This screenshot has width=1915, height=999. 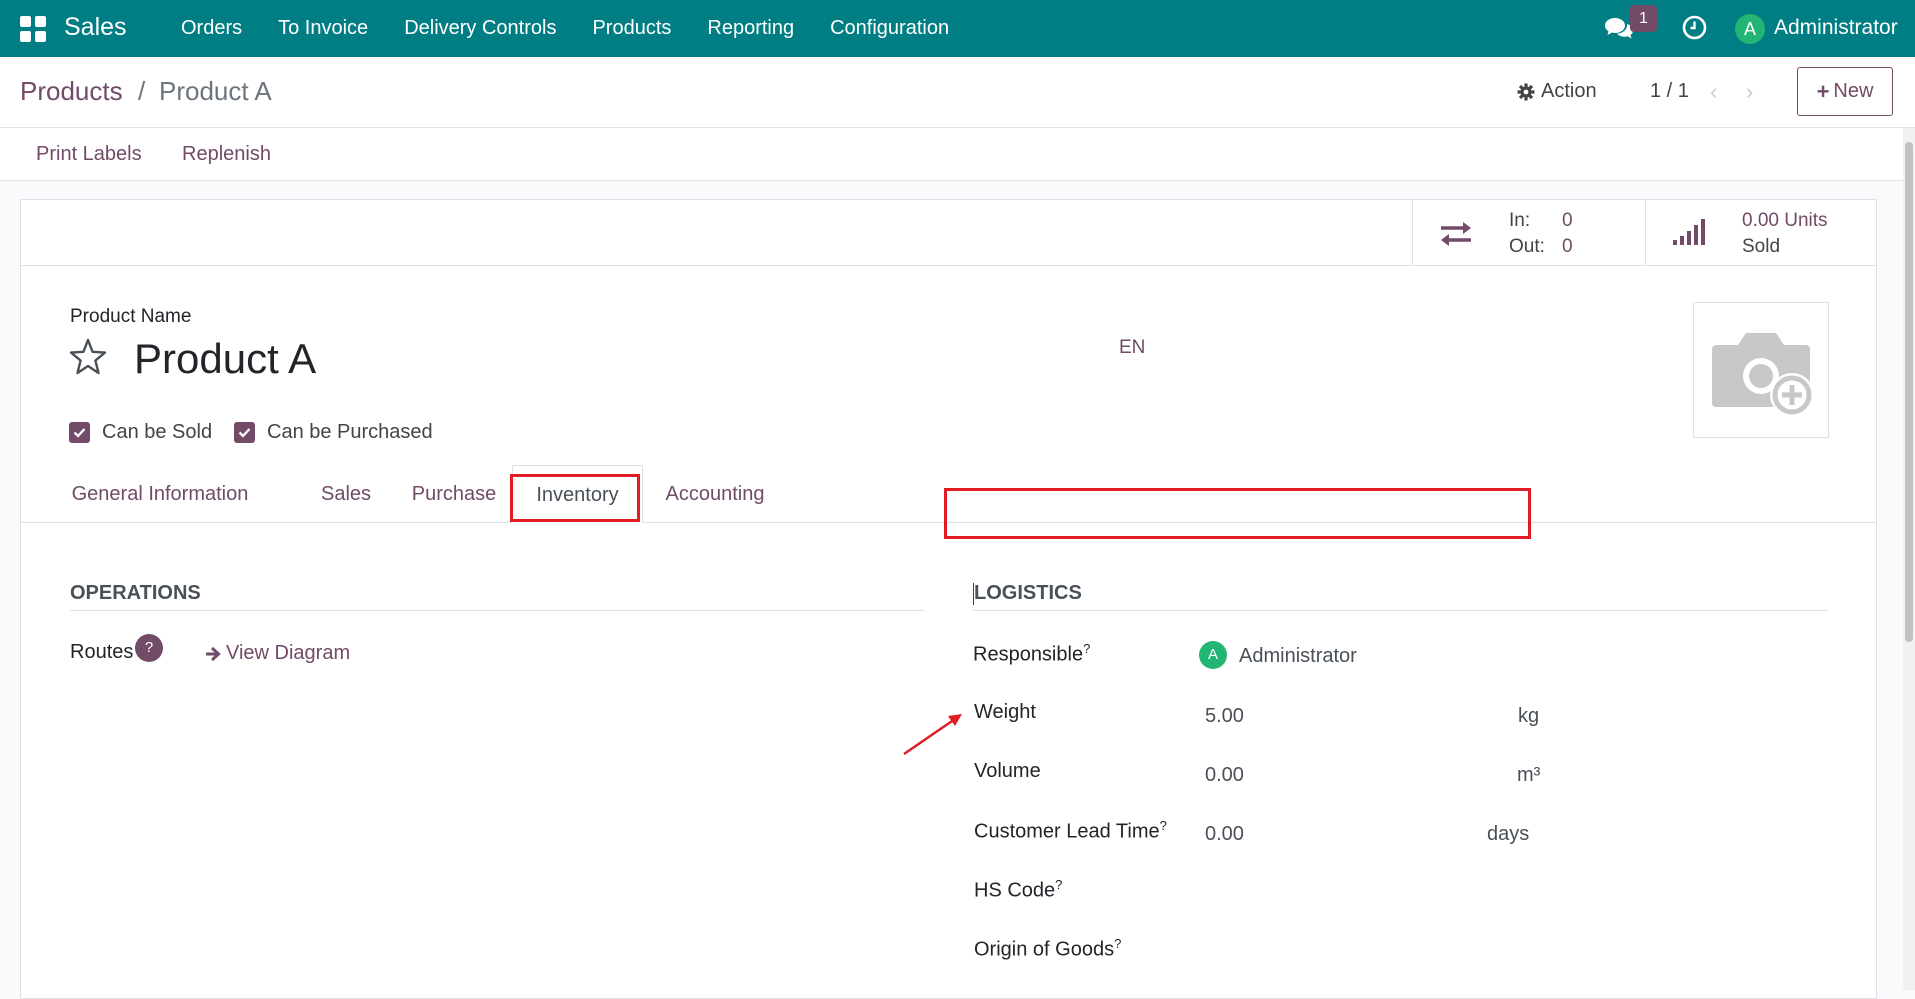 What do you see at coordinates (1028, 593) in the screenshot?
I see `logistics-group-title: LOGISTICS` at bounding box center [1028, 593].